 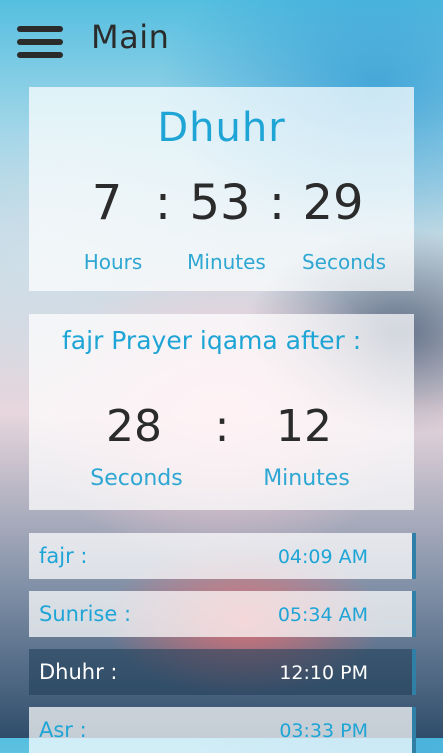 I want to click on prayer-time: 04:09 AM, so click(x=322, y=557).